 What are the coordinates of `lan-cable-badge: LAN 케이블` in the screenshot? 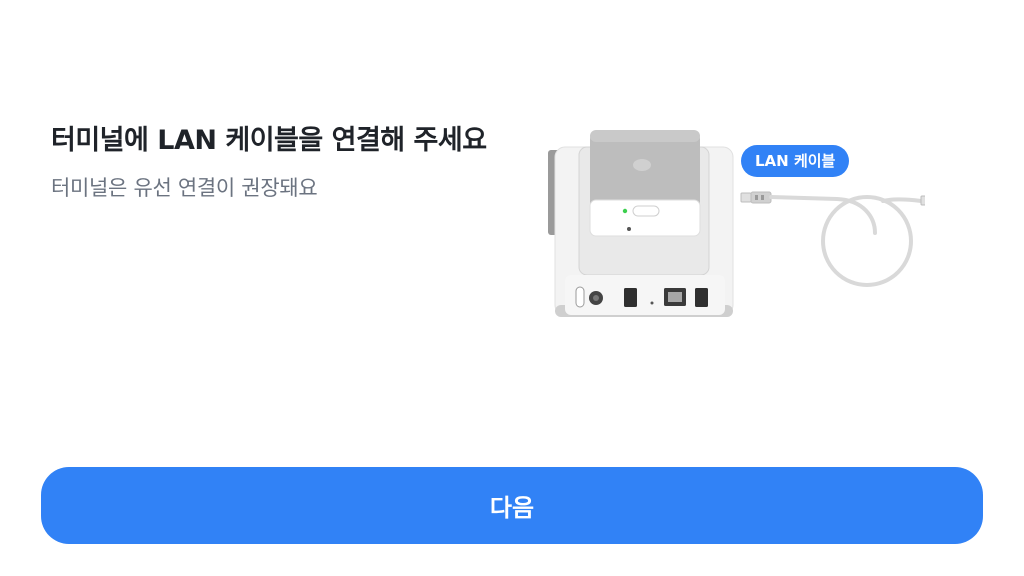 It's located at (795, 161).